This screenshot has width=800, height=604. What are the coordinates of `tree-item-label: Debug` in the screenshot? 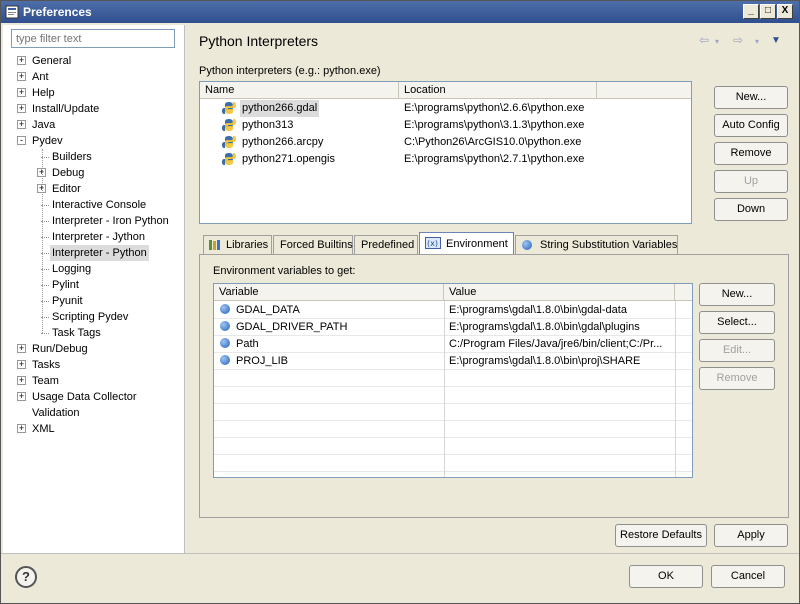 It's located at (68, 173).